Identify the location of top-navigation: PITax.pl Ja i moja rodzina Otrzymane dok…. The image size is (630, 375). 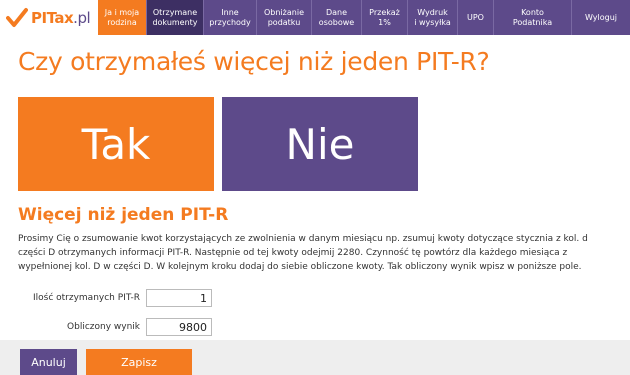
(315, 17).